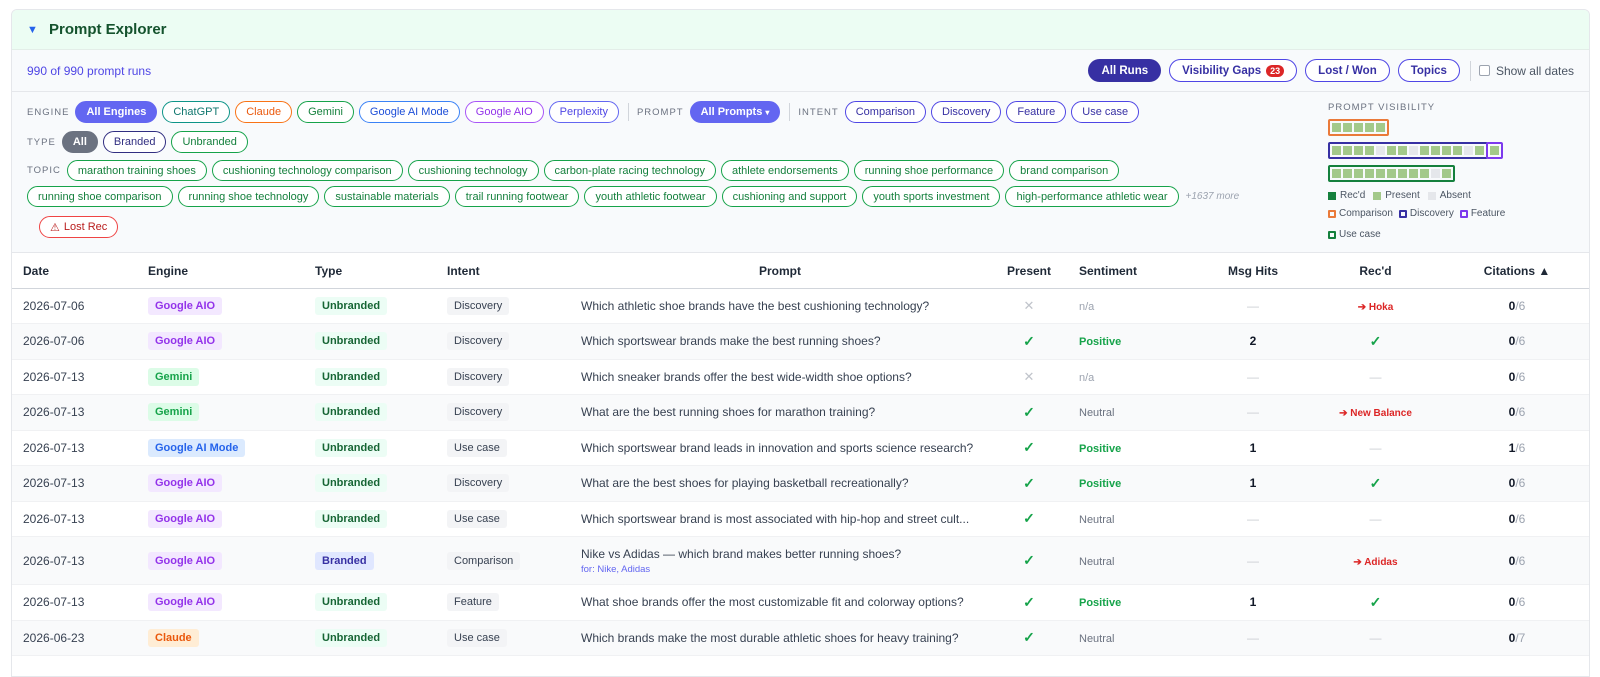  I want to click on lost-rec-button: ⚠ Lost Rec, so click(79, 227).